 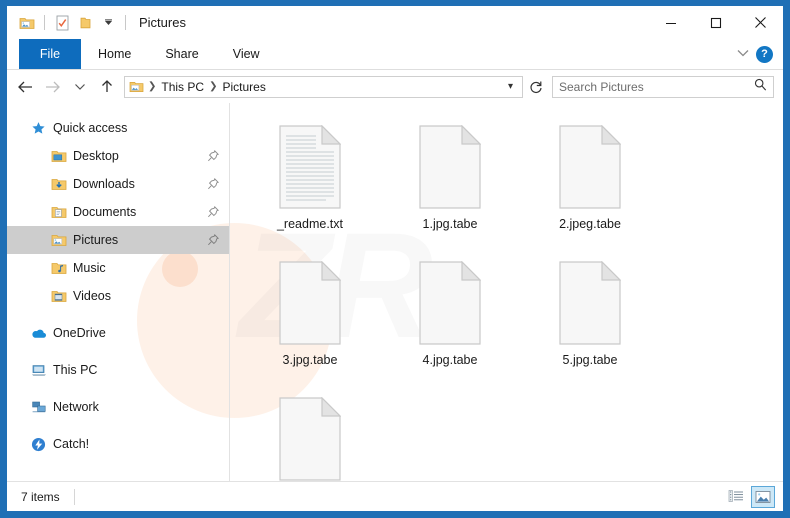 I want to click on sidebar-item-downloads: Downloads, so click(x=118, y=184).